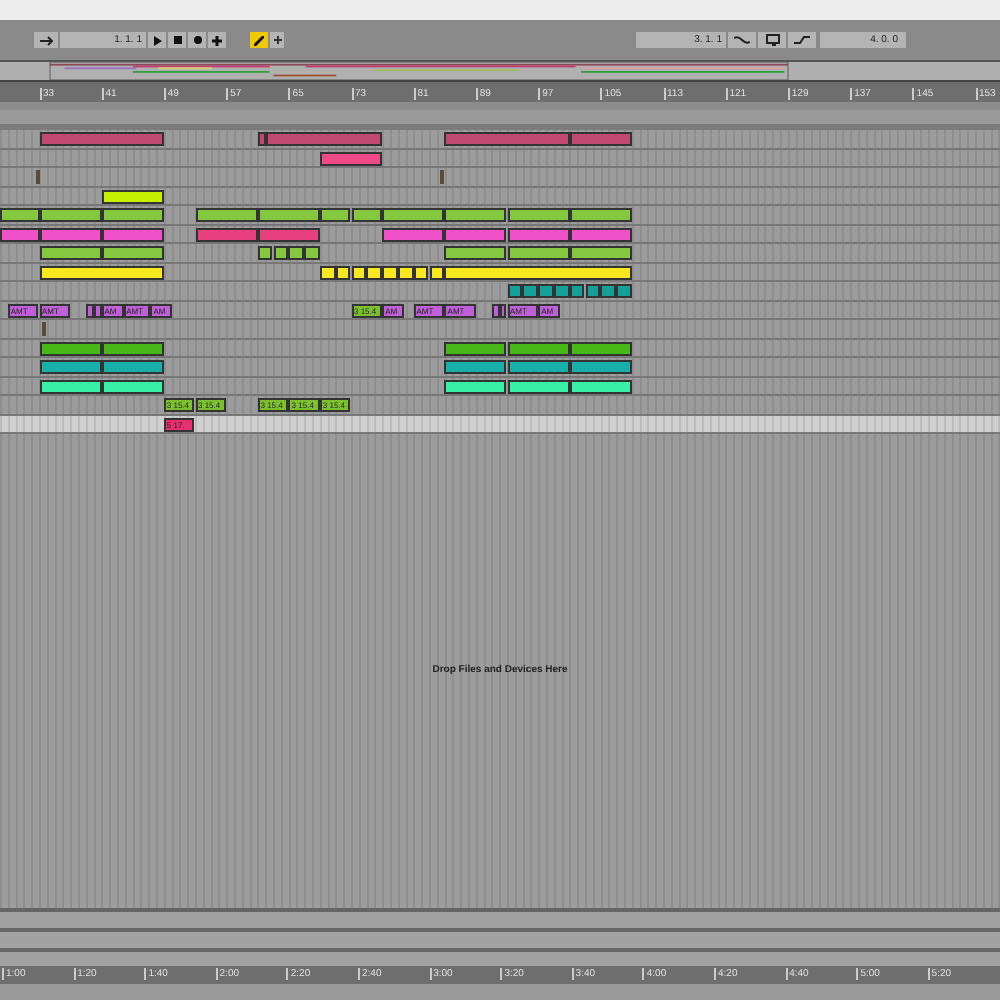 Image resolution: width=1000 pixels, height=1000 pixels. What do you see at coordinates (259, 40) in the screenshot?
I see `follow-button` at bounding box center [259, 40].